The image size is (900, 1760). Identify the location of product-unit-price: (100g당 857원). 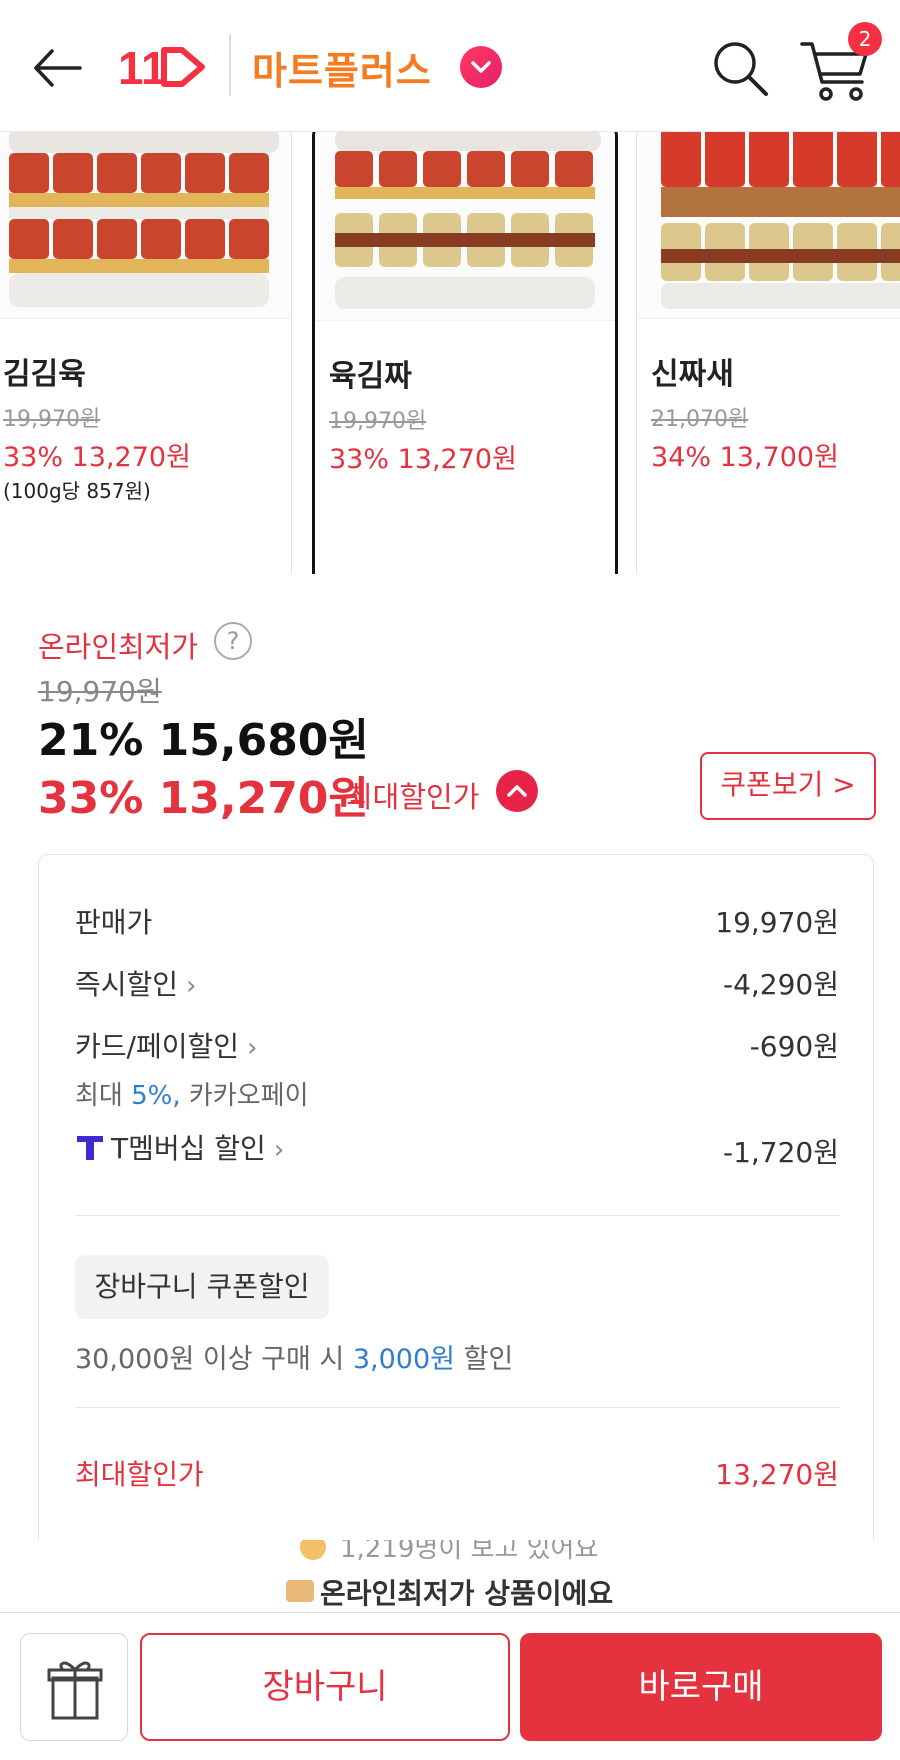
(77, 491).